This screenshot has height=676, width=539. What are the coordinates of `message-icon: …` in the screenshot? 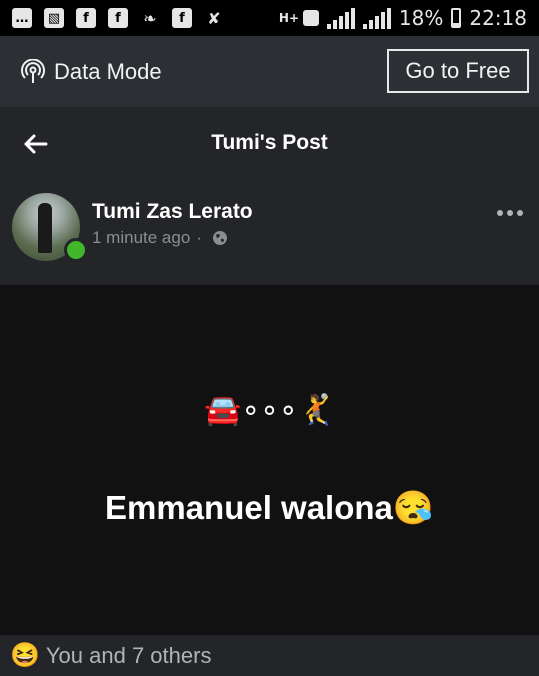 It's located at (22, 18).